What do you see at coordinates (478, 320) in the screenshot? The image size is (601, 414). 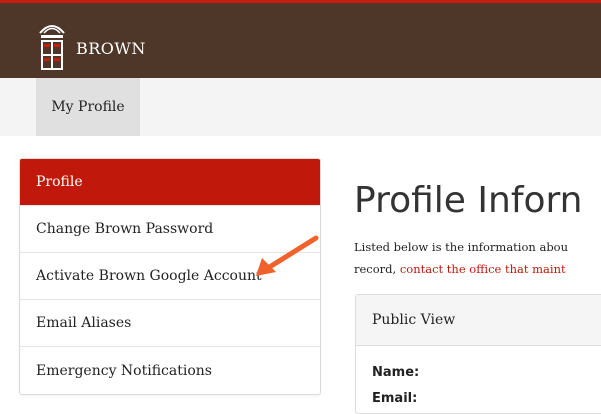 I see `panel-header: Public View` at bounding box center [478, 320].